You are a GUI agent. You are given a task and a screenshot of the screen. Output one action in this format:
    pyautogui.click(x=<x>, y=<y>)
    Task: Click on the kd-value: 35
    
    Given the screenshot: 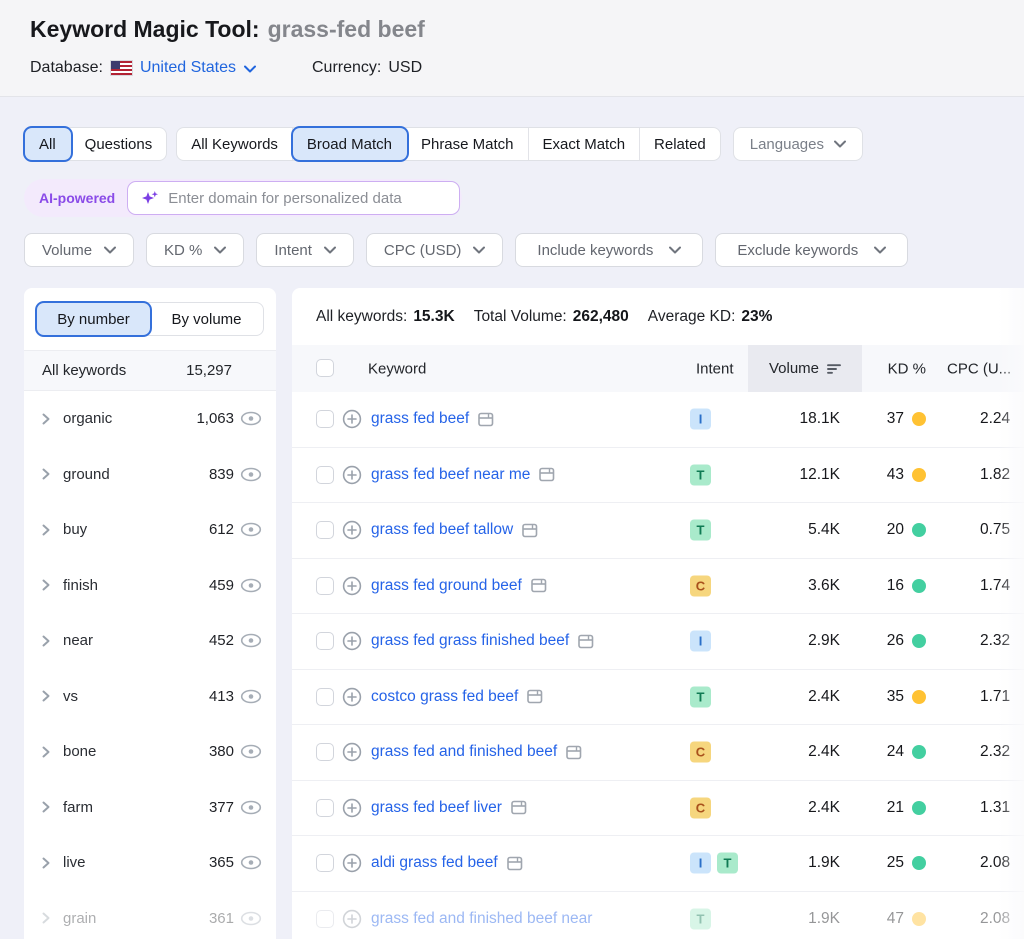 What is the action you would take?
    pyautogui.click(x=895, y=696)
    